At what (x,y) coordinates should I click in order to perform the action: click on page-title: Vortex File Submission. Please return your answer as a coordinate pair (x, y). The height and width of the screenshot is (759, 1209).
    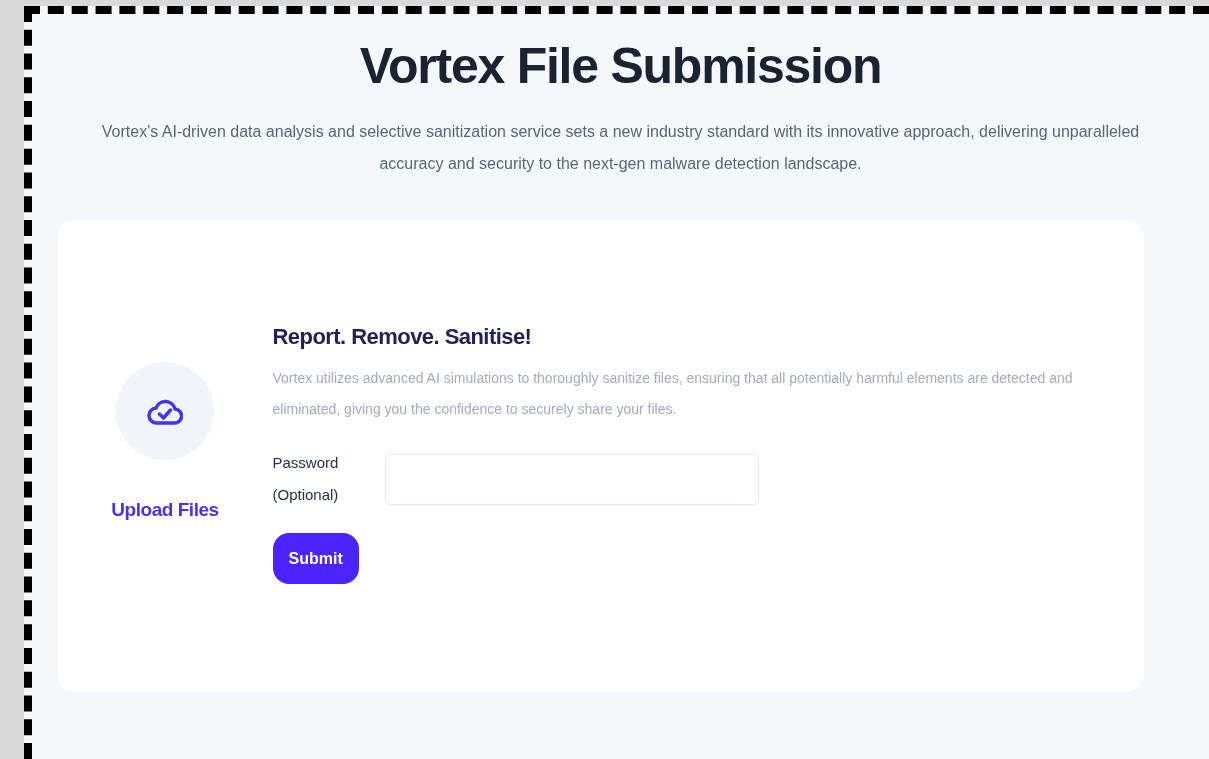
    Looking at the image, I should click on (620, 66).